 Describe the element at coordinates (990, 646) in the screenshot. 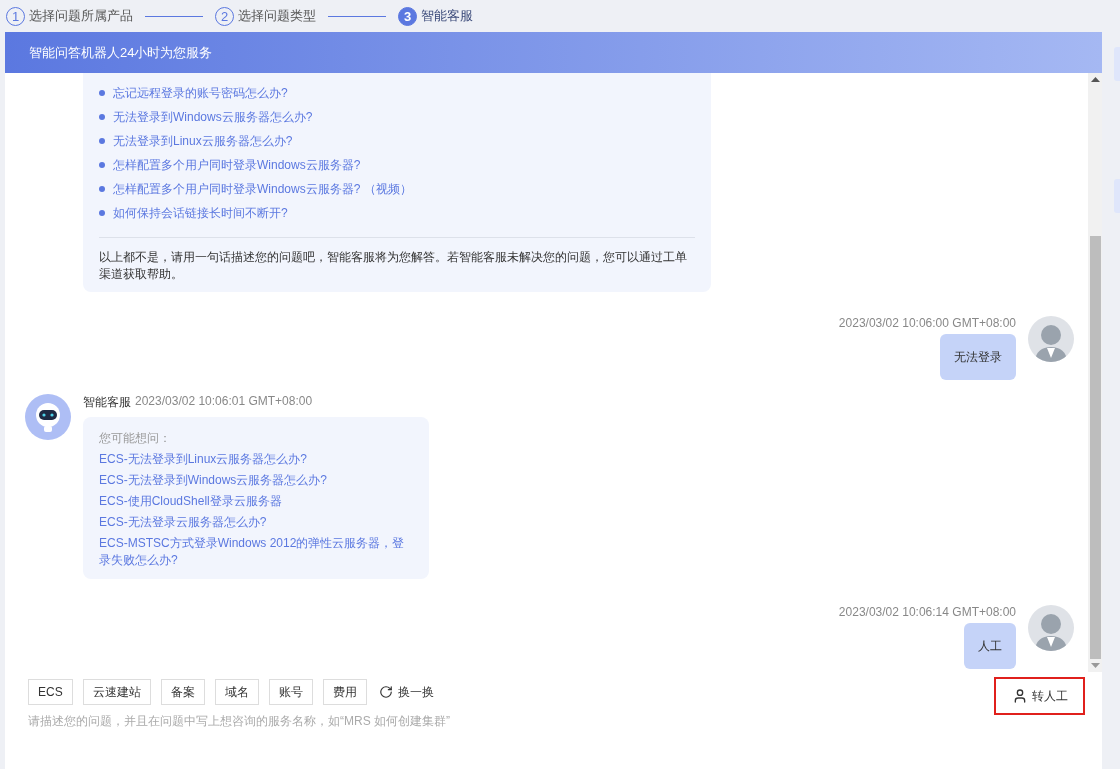

I see `user-message-bubble: 人工` at that location.